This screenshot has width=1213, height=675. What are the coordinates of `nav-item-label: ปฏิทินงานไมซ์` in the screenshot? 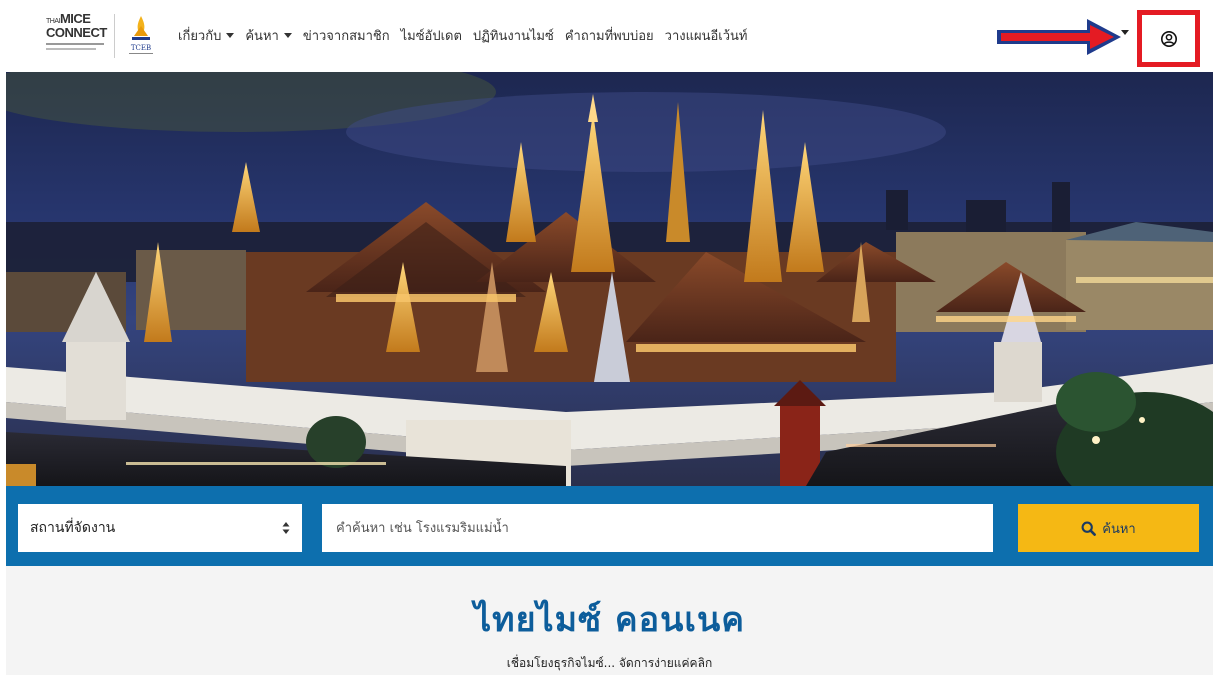 It's located at (513, 36).